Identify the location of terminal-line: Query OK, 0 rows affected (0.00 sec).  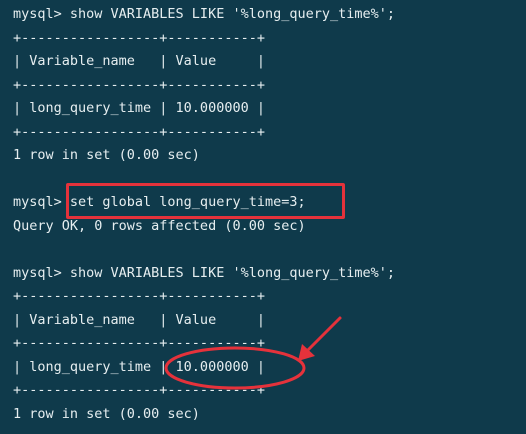
(159, 226).